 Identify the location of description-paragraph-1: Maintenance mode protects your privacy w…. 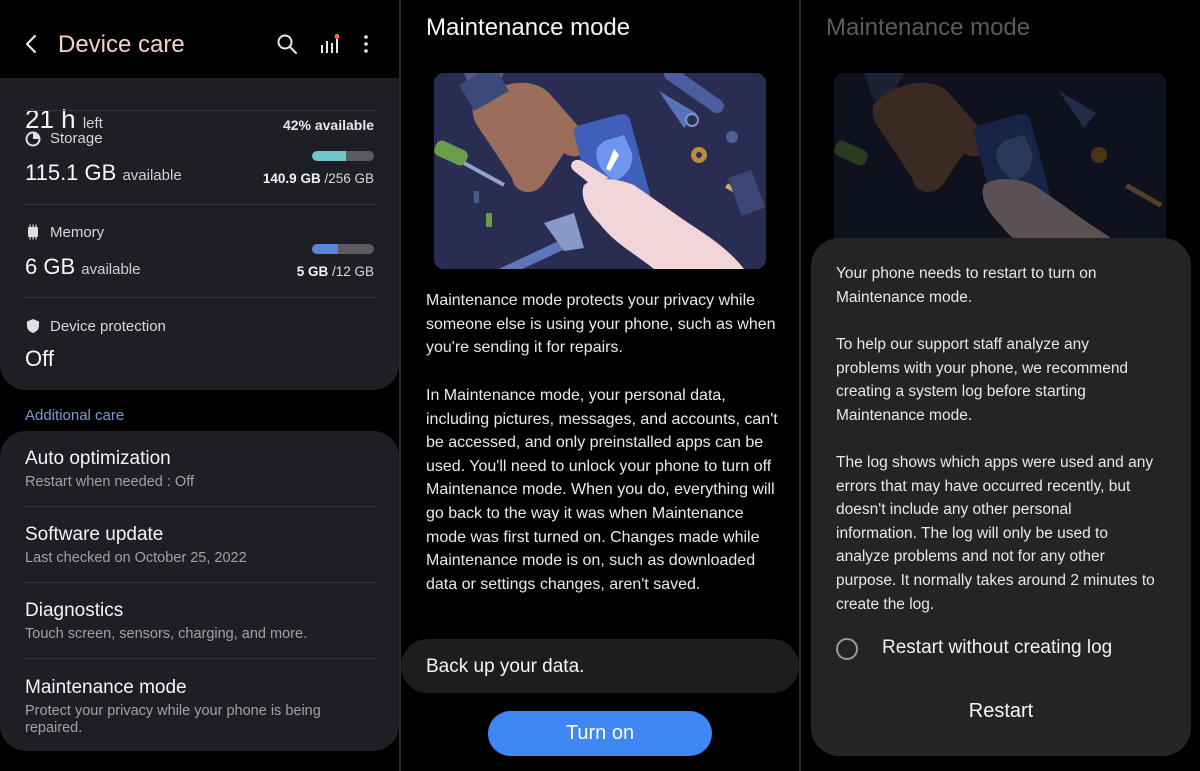
(601, 324).